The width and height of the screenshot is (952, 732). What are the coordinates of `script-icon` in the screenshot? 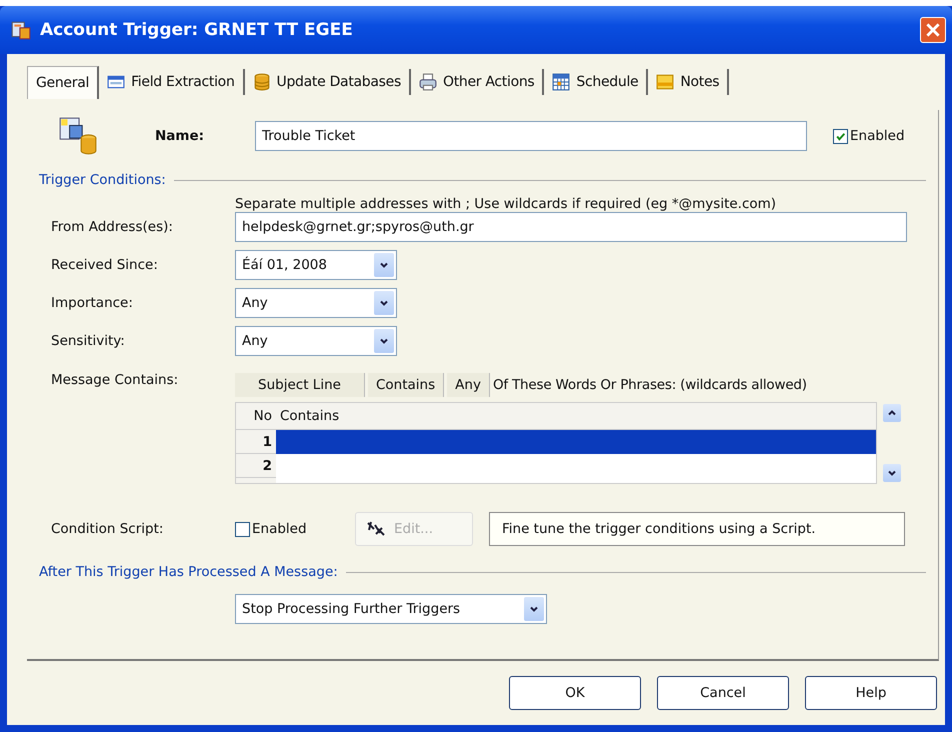 It's located at (376, 529).